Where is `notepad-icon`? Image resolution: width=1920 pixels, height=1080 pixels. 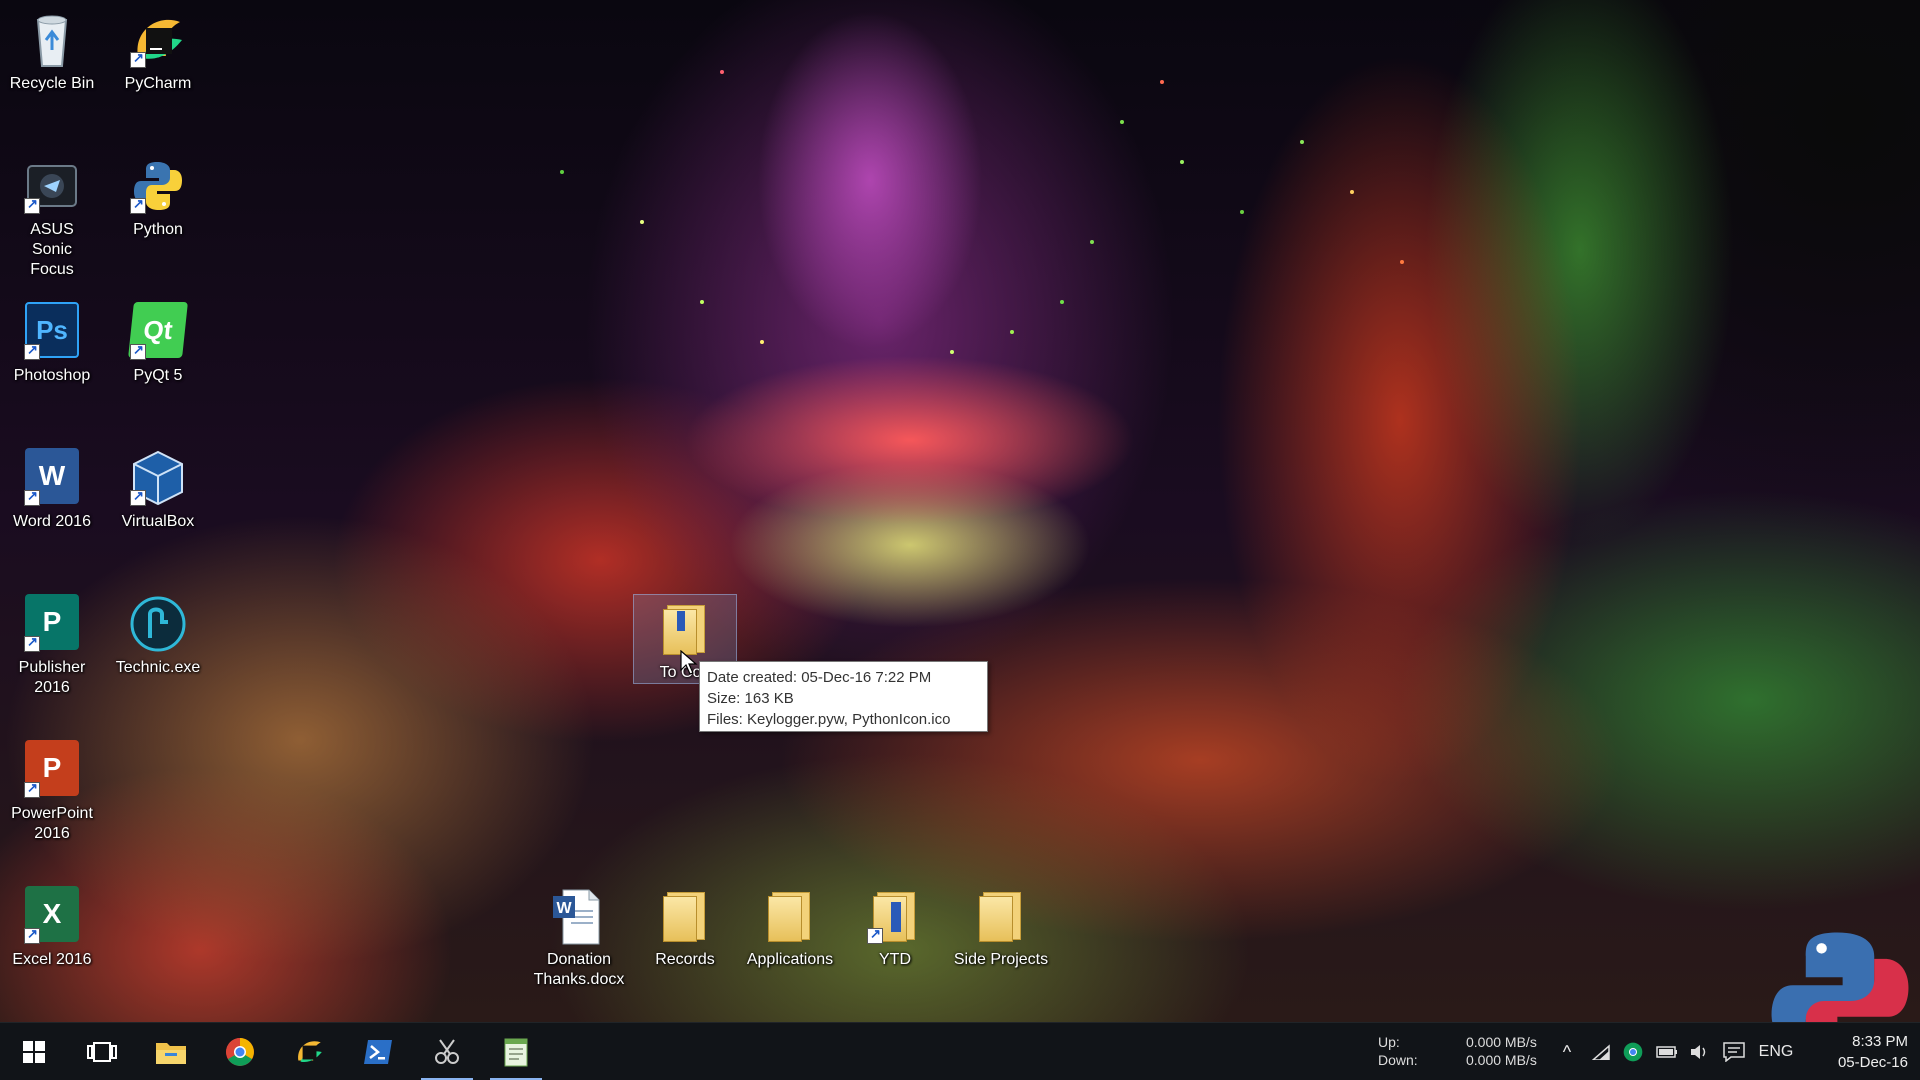
notepad-icon is located at coordinates (516, 1052).